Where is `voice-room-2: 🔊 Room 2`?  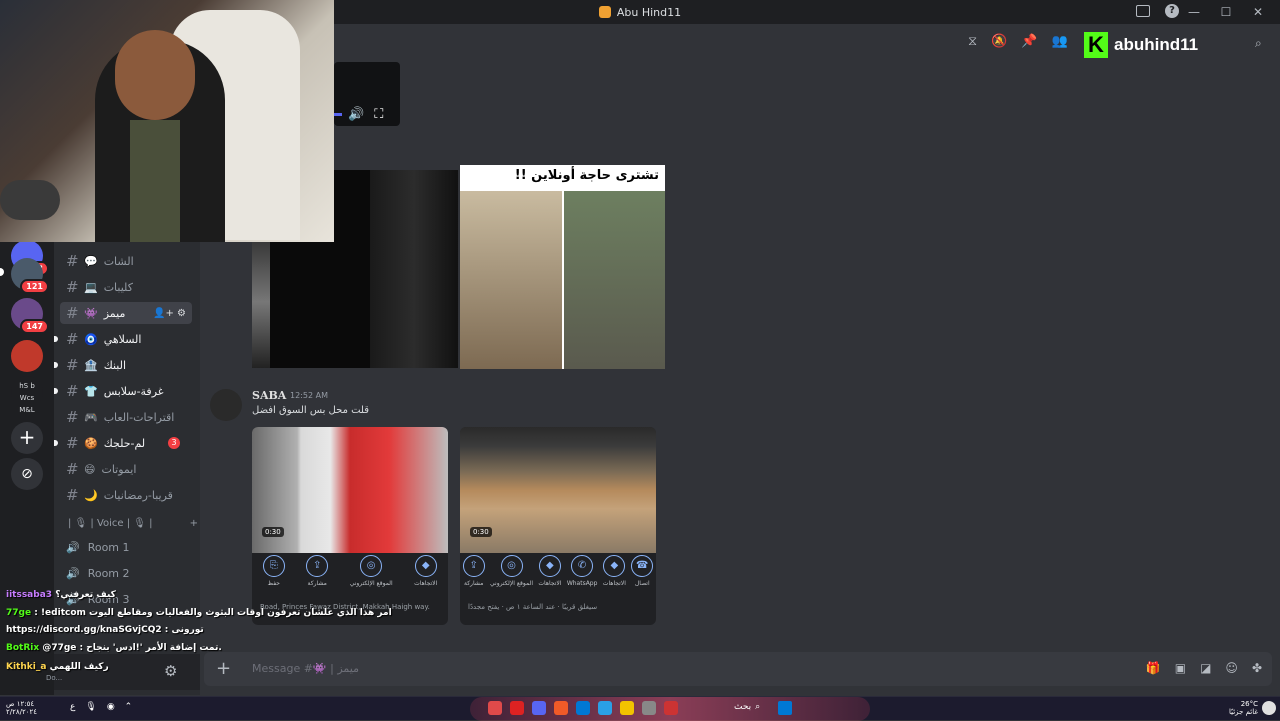 voice-room-2: 🔊 Room 2 is located at coordinates (127, 573).